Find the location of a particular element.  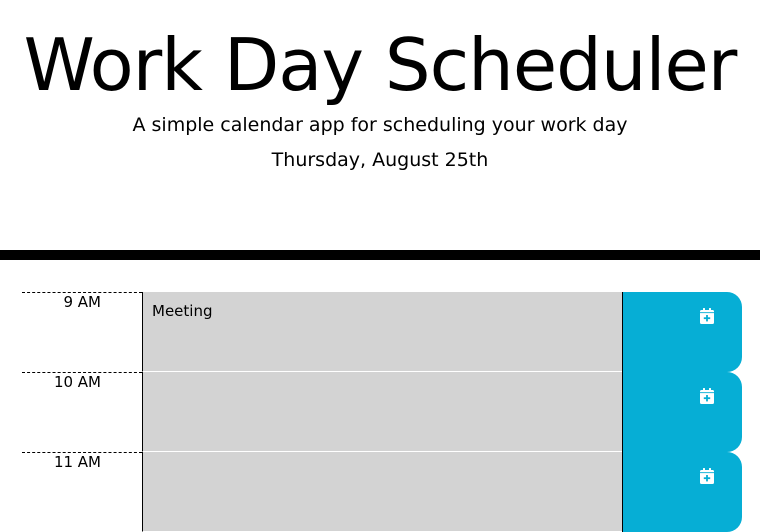

page-title: Work Day Scheduler is located at coordinates (380, 65).